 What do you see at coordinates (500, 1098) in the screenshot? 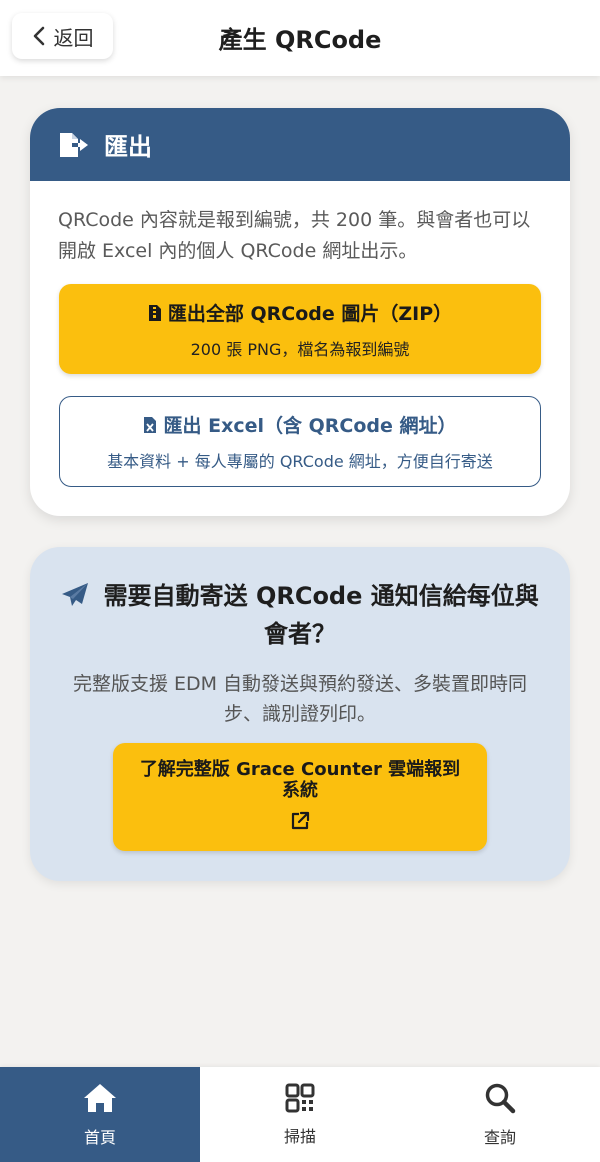
I see `search-icon` at bounding box center [500, 1098].